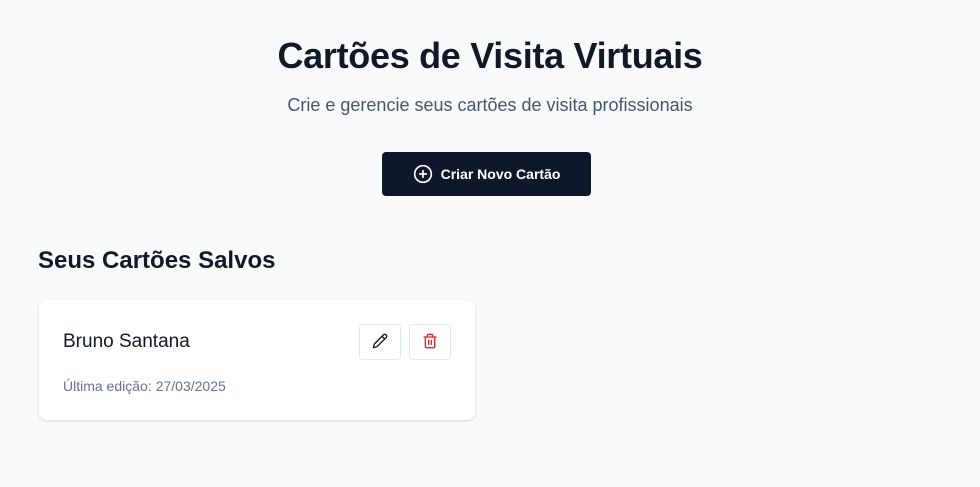  I want to click on plus-circle-icon, so click(423, 174).